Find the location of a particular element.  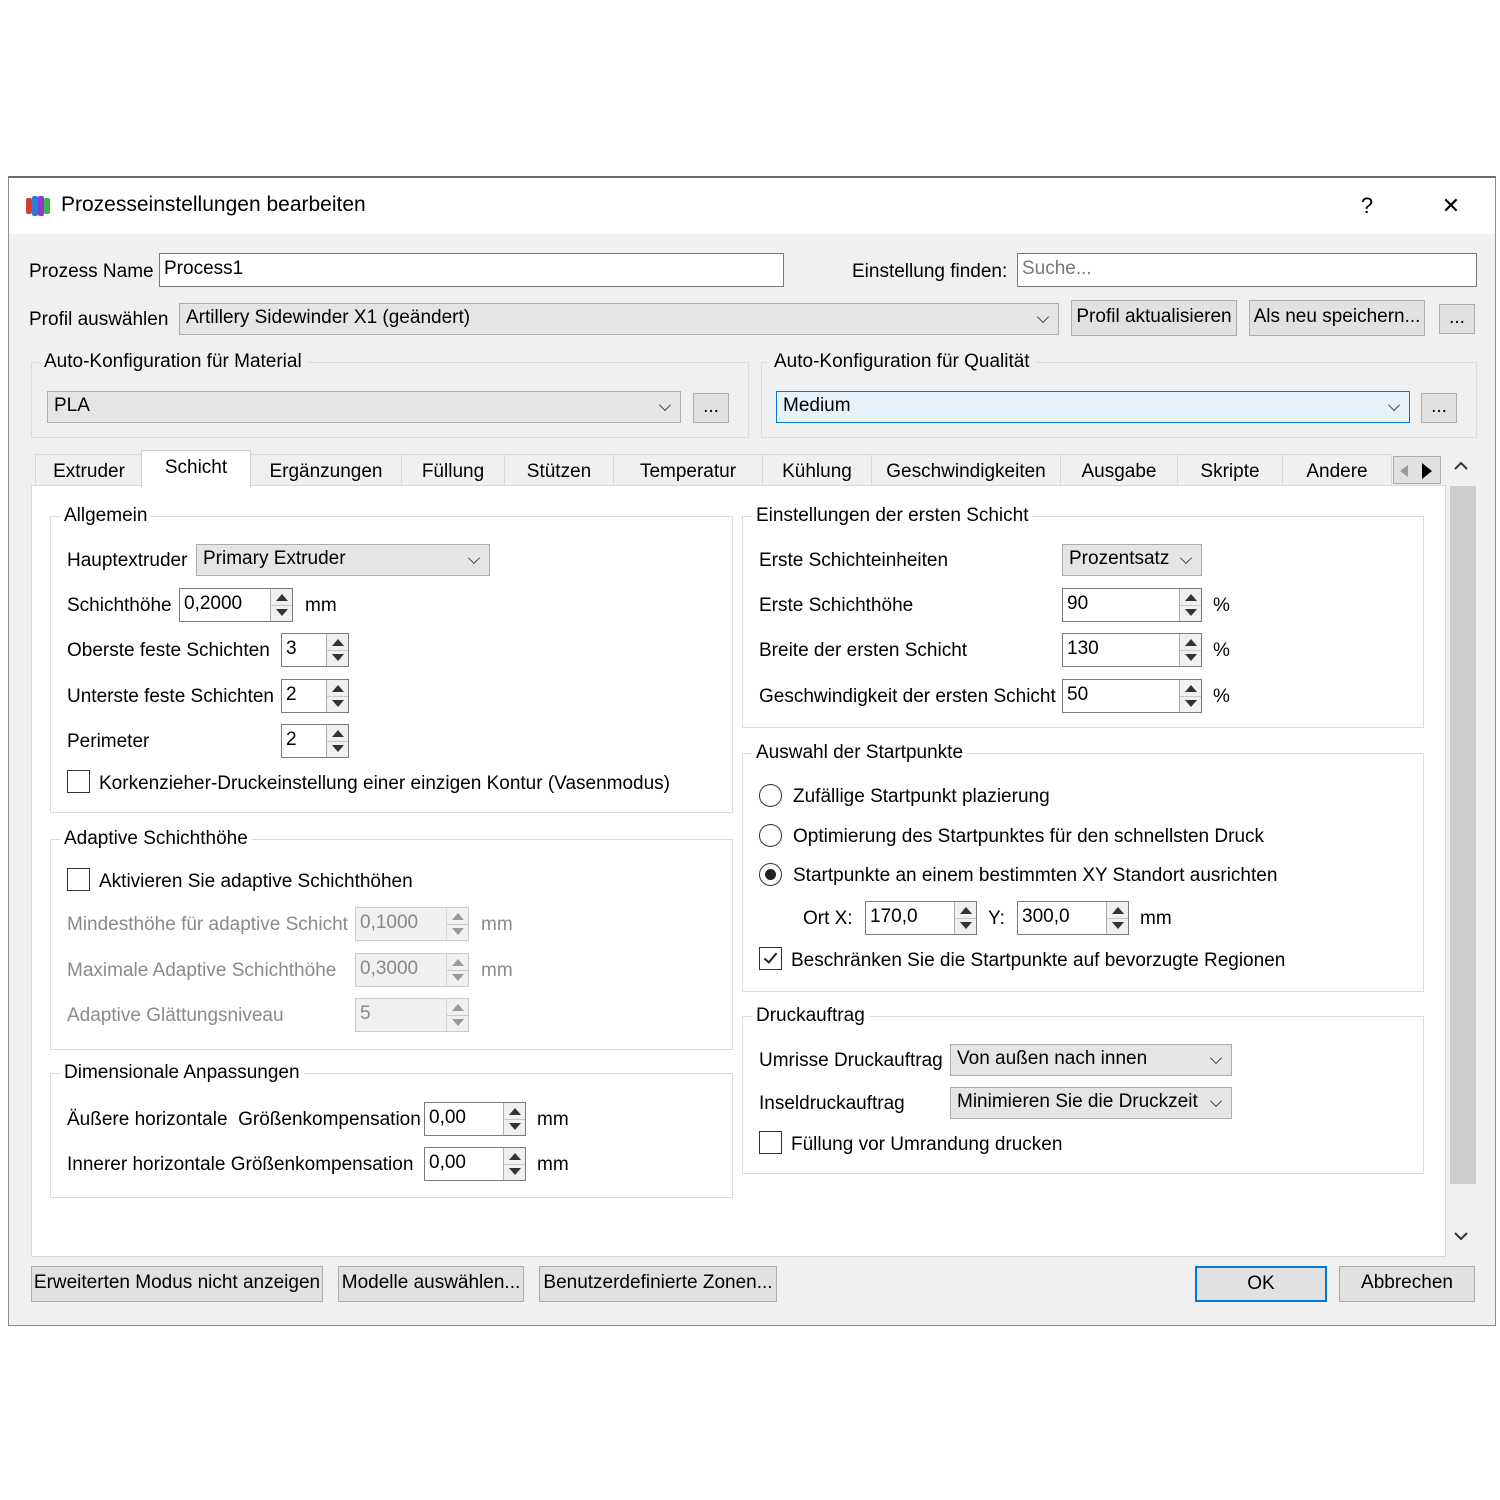

start-align-radio is located at coordinates (770, 874).